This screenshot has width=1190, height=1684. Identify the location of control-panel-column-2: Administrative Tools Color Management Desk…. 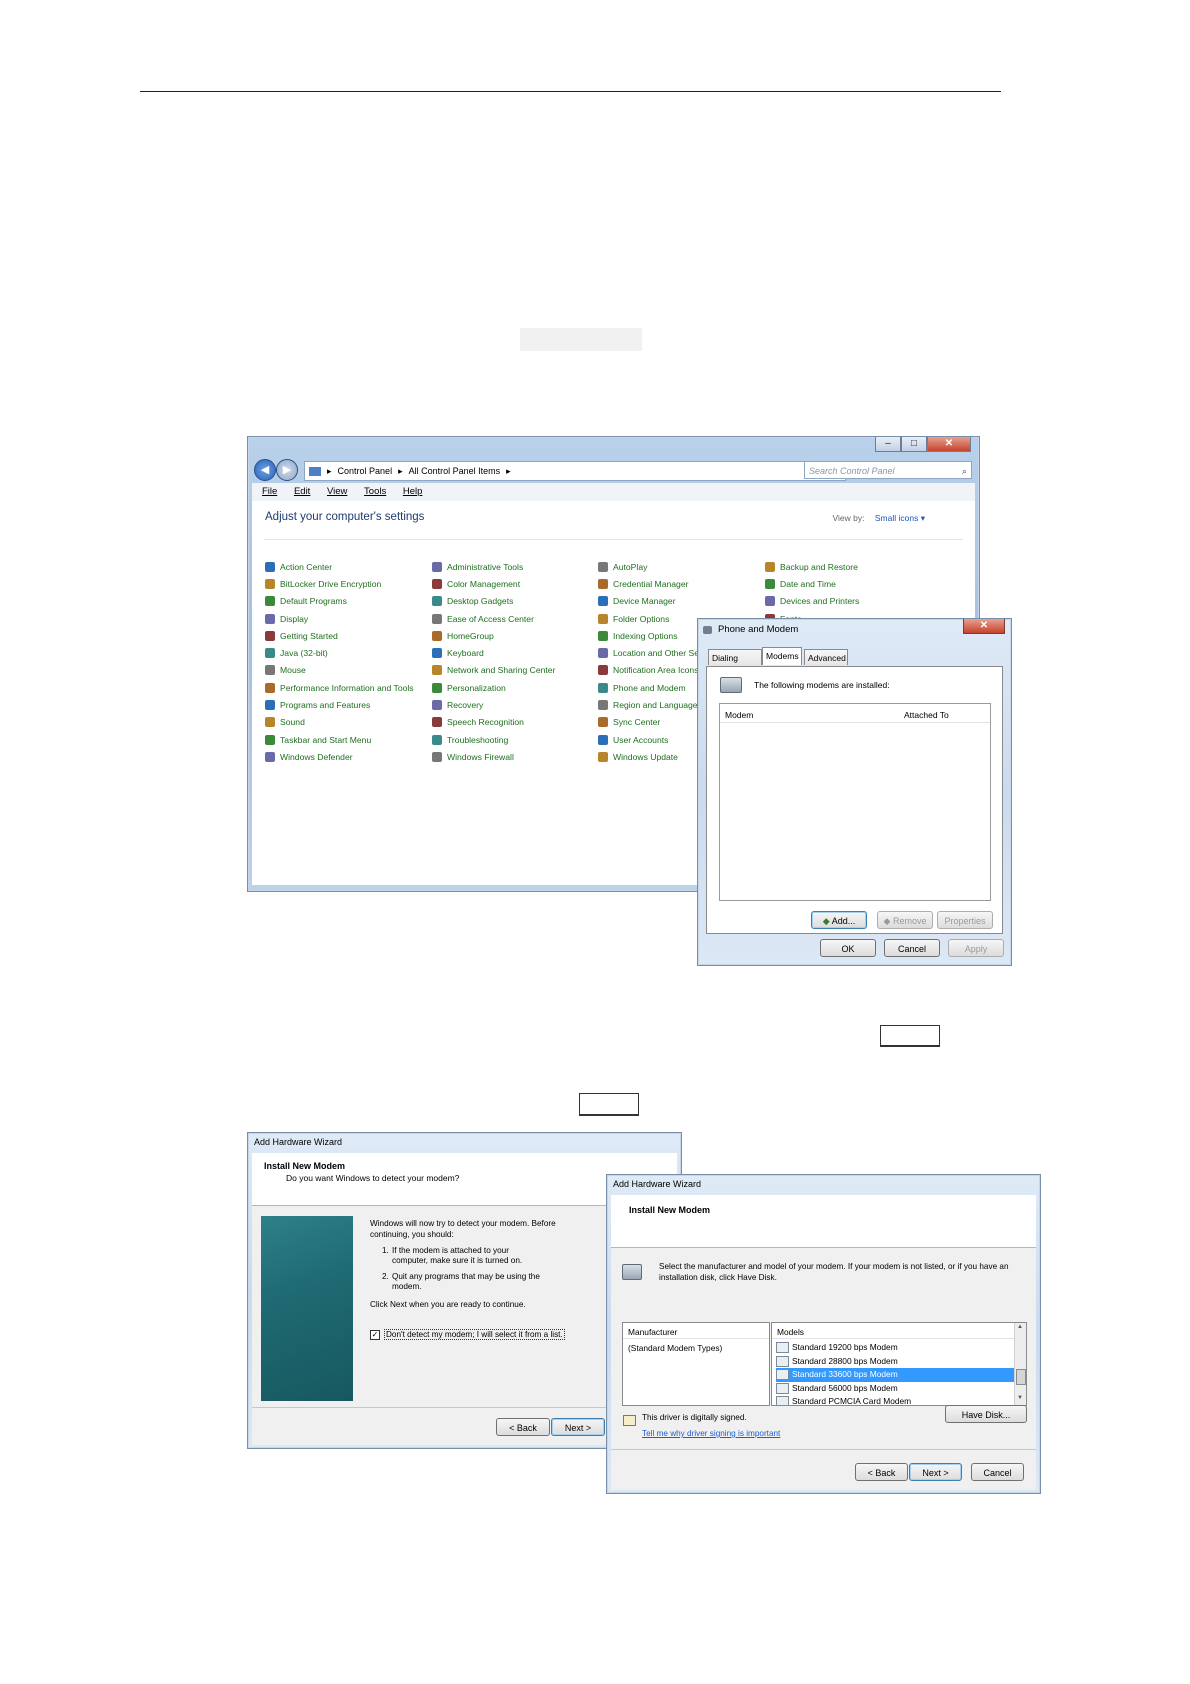
(493, 662).